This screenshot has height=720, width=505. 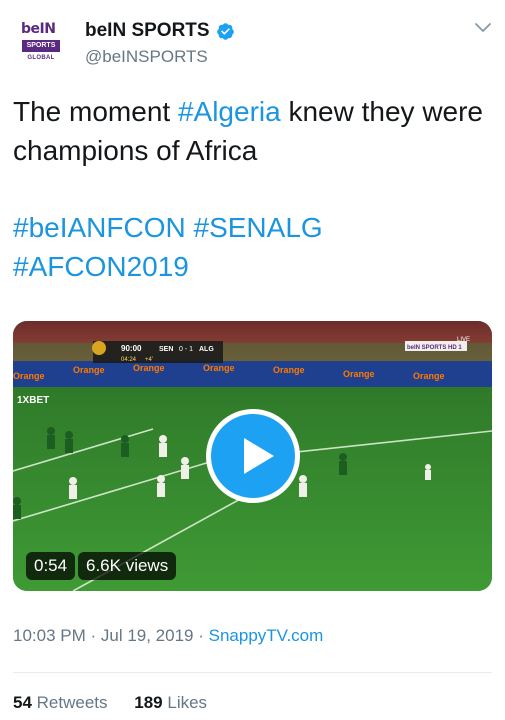 I want to click on channel-logo: beIN SPORTS HD 1, so click(x=434, y=348).